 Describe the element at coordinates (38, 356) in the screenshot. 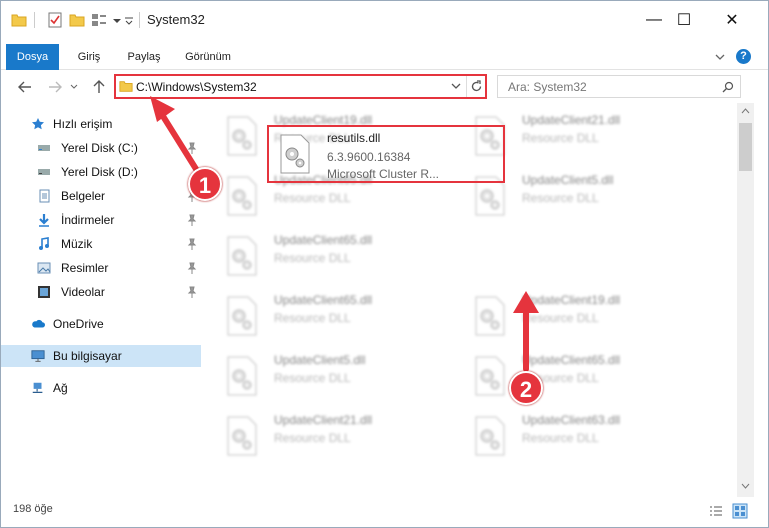

I see `computer-icon` at that location.